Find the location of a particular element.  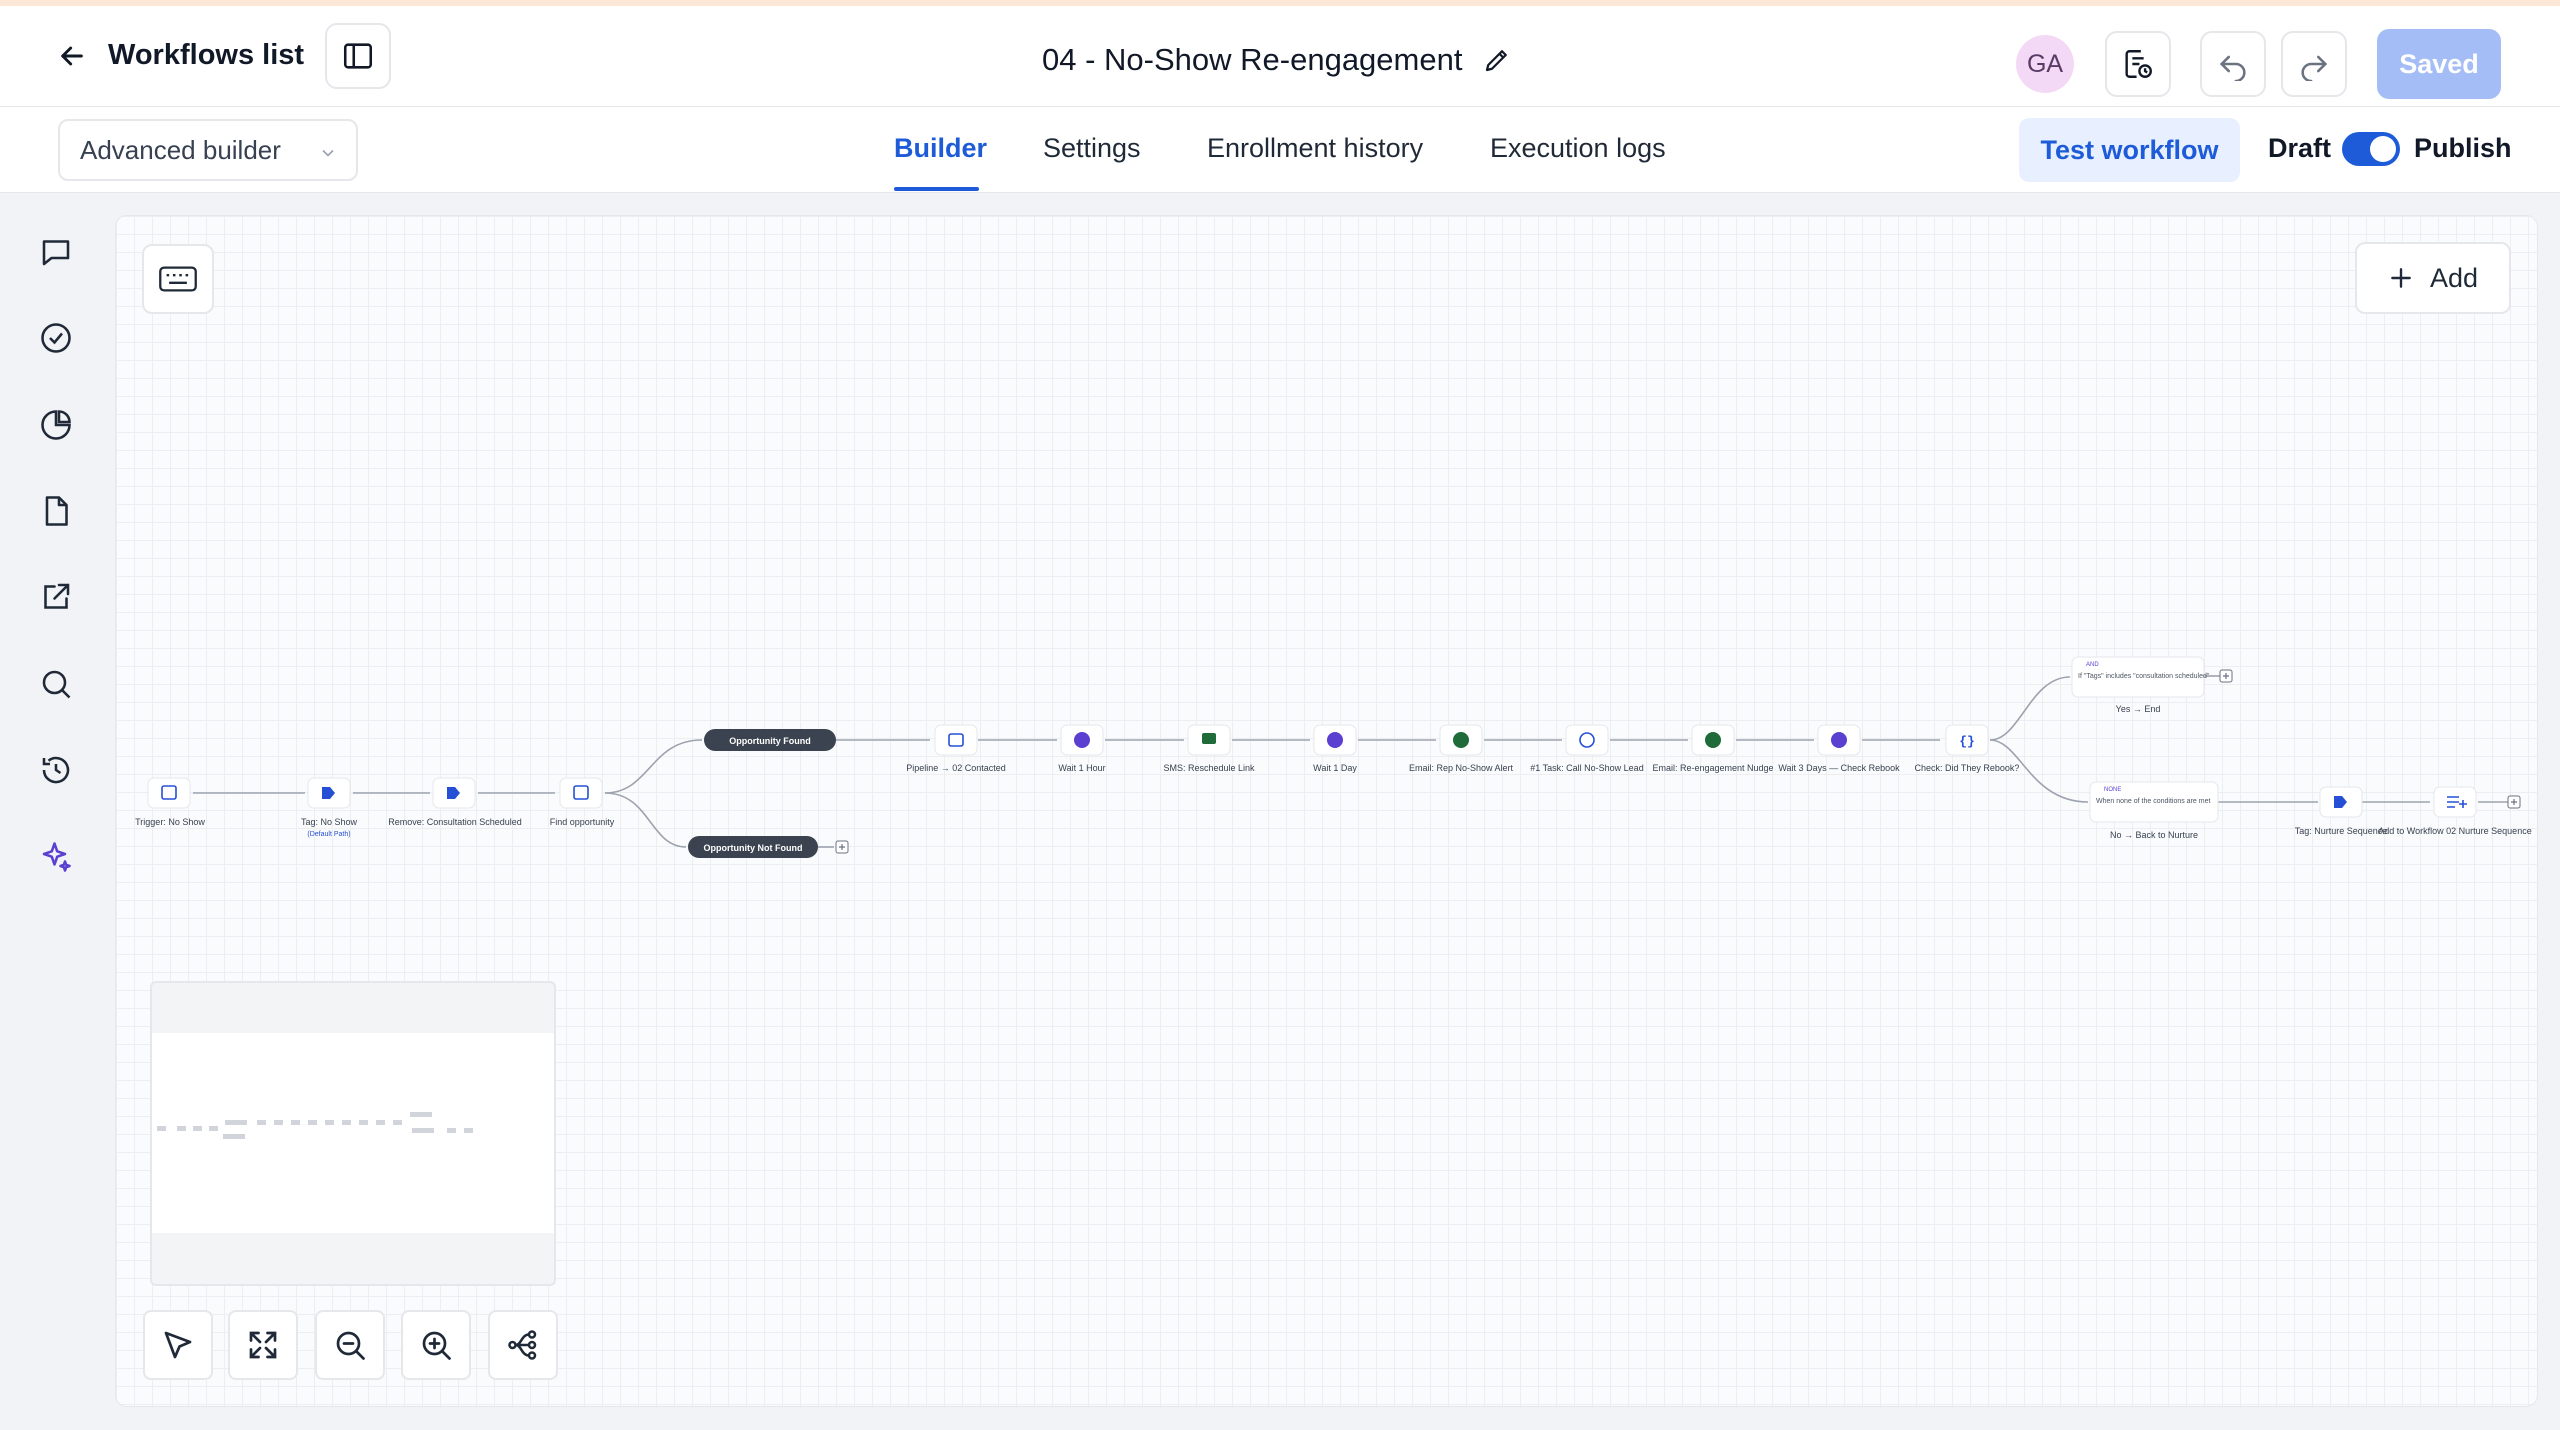

undo-button is located at coordinates (2233, 64).